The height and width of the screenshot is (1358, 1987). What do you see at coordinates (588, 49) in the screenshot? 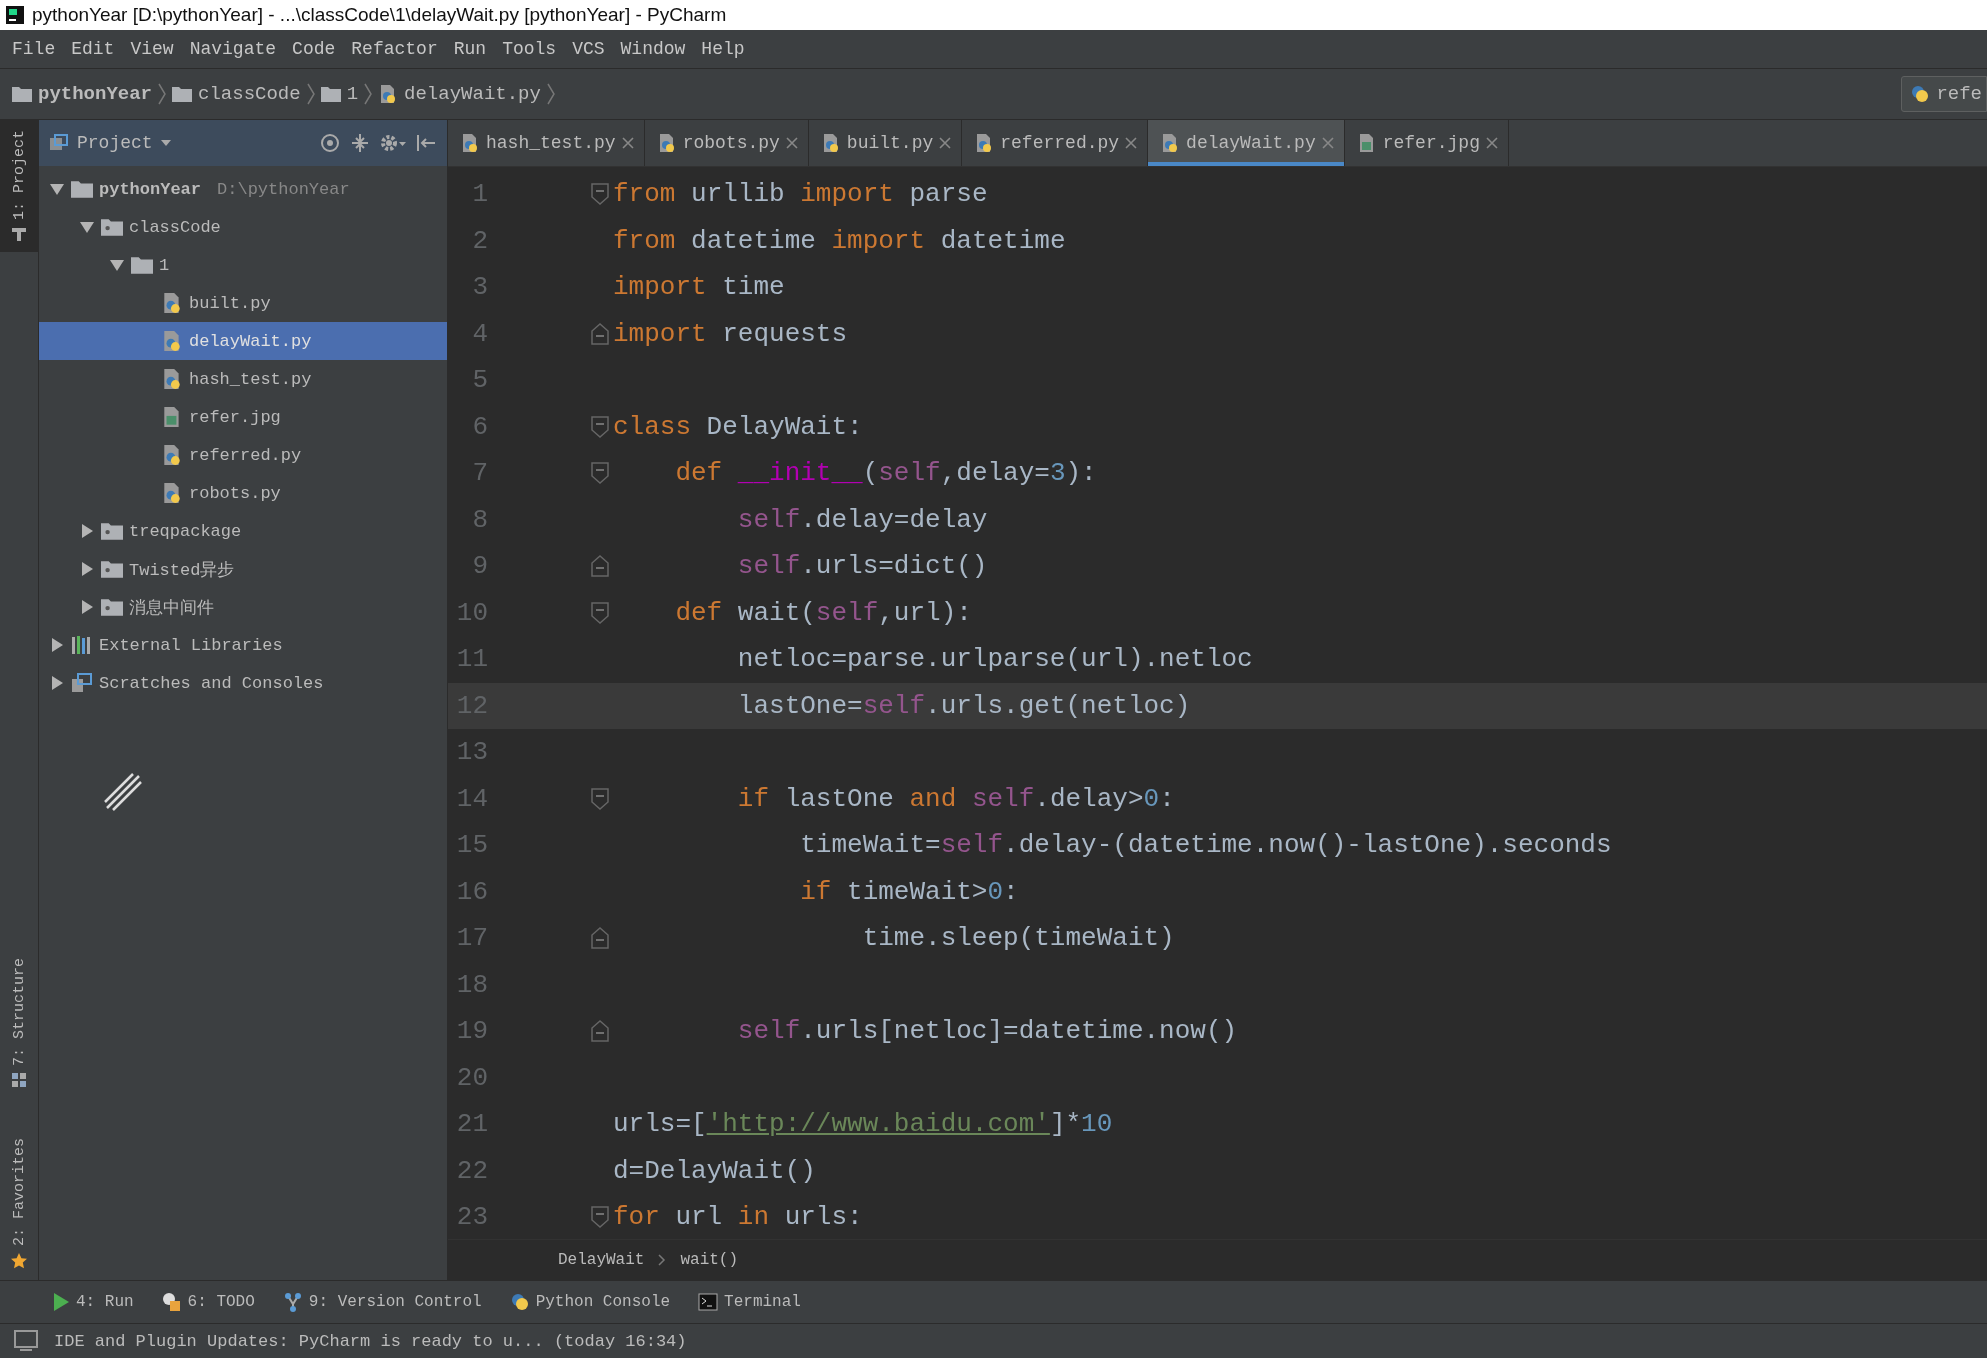
I see `menu-item: VCS` at bounding box center [588, 49].